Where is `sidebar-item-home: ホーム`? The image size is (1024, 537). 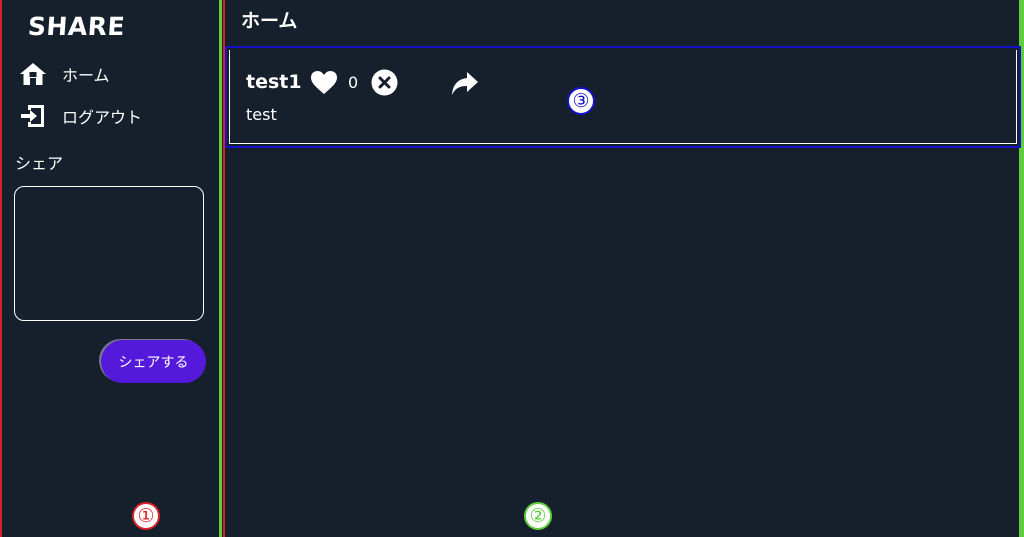 sidebar-item-home: ホーム is located at coordinates (64, 74).